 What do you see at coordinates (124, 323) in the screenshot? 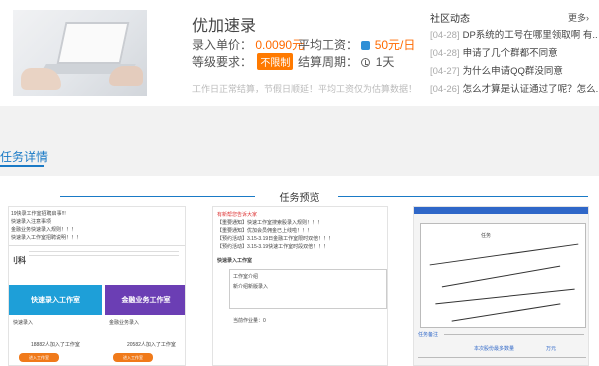
I see `card1-sub: 金融业务录入` at bounding box center [124, 323].